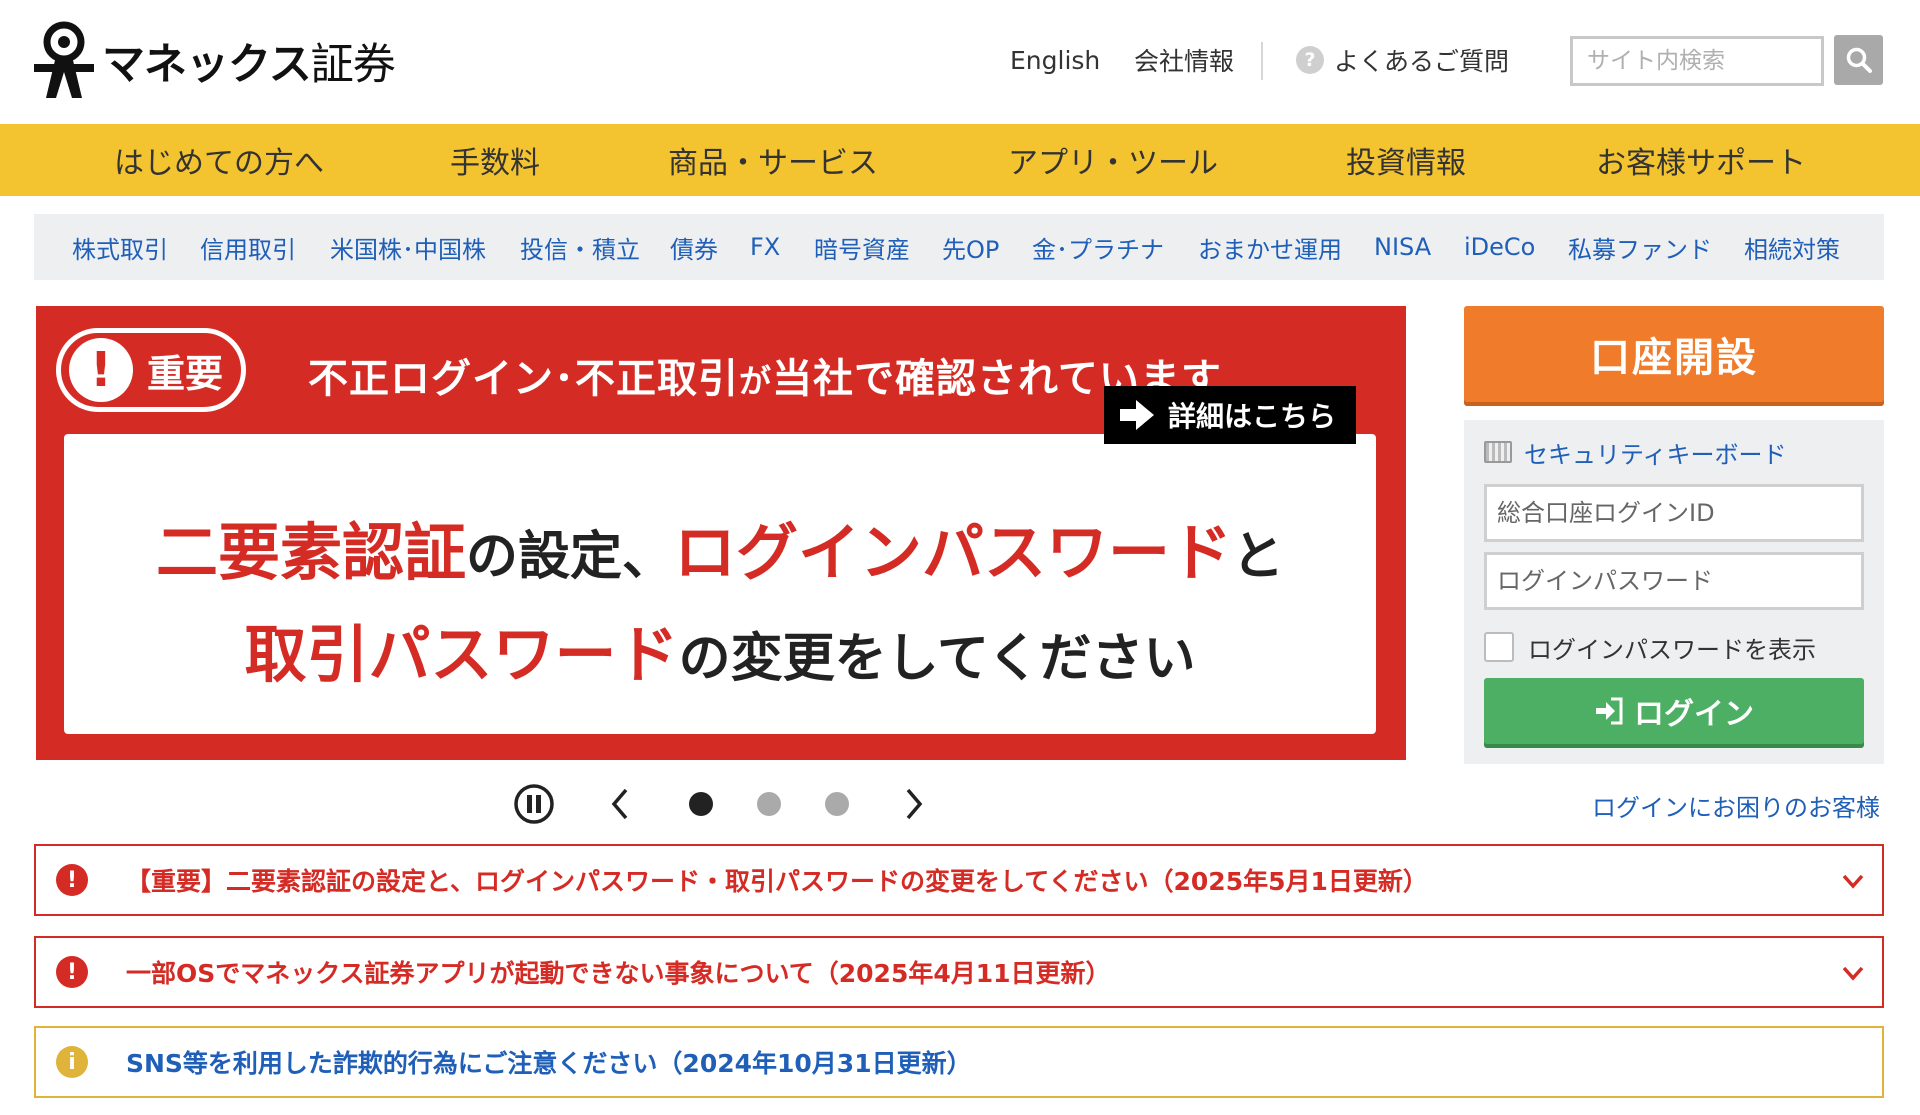 This screenshot has width=1920, height=1115. I want to click on main-nav-products: 商品・サービス, so click(773, 160).